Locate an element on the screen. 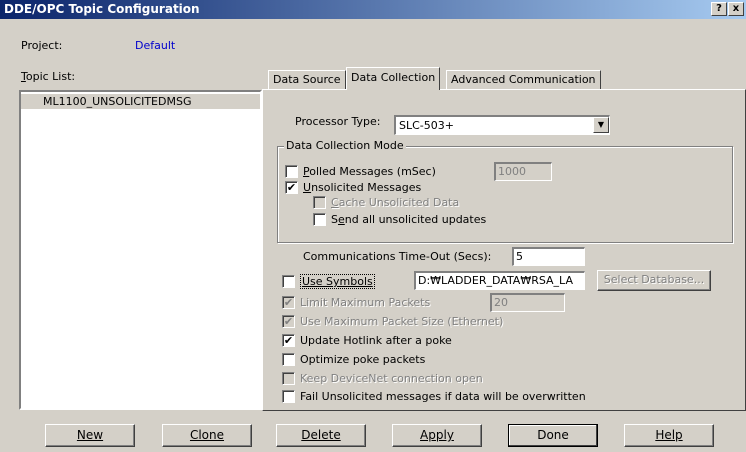 Image resolution: width=746 pixels, height=452 pixels. unsolicited-messages-box: ✔ is located at coordinates (291, 187).